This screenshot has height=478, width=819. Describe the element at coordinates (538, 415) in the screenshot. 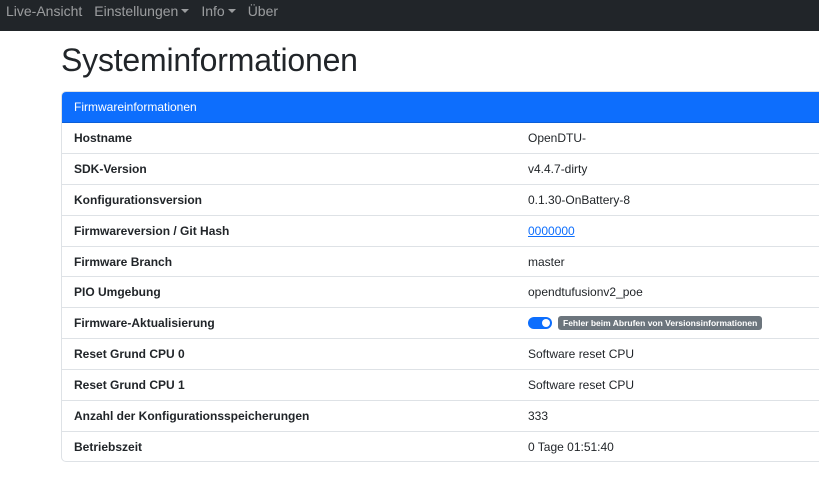

I see `row-value: 333` at that location.